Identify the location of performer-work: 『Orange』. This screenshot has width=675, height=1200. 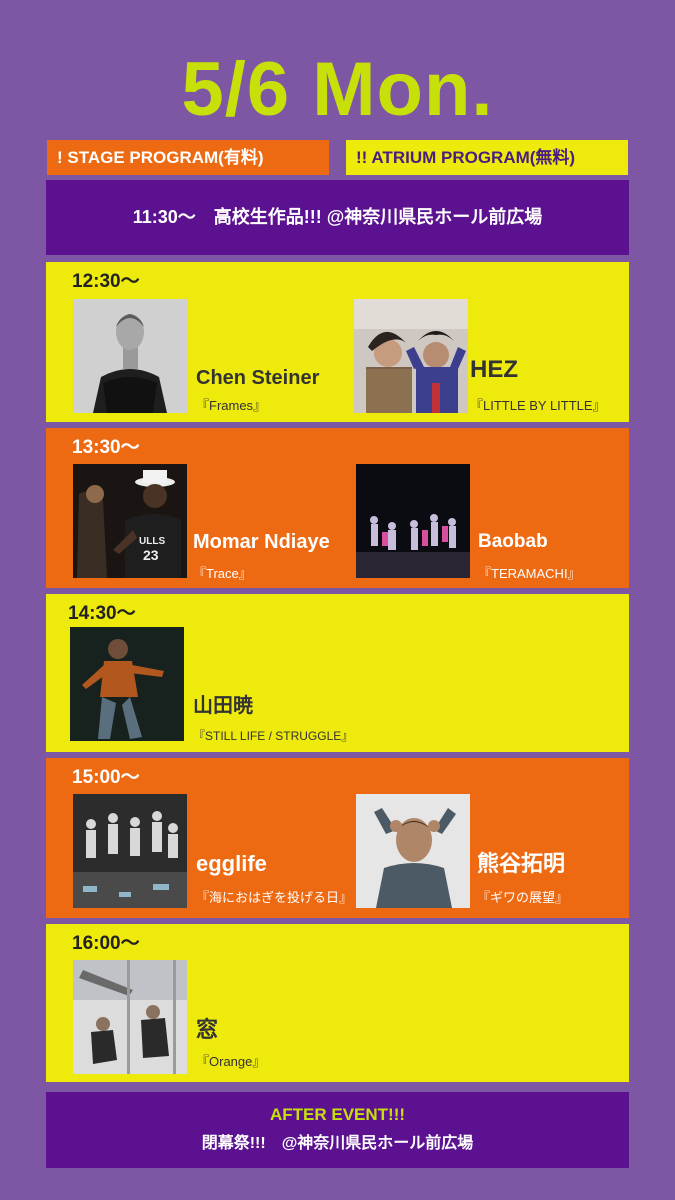
(231, 1061).